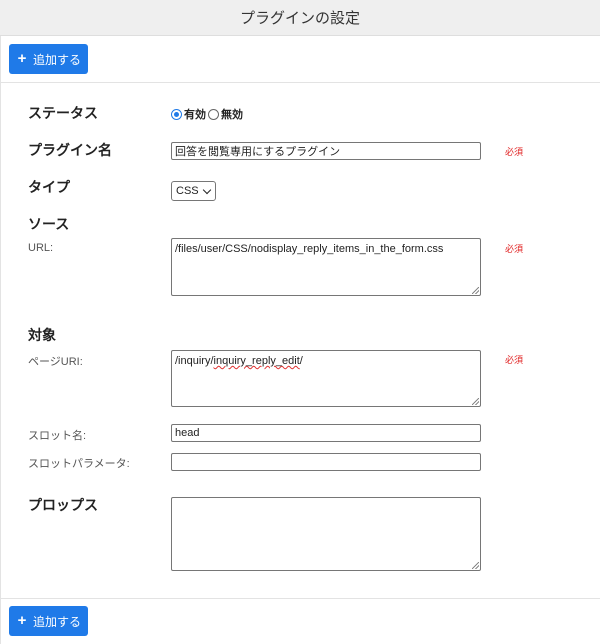 This screenshot has width=600, height=644. Describe the element at coordinates (300, 598) in the screenshot. I see `footer-divider` at that location.